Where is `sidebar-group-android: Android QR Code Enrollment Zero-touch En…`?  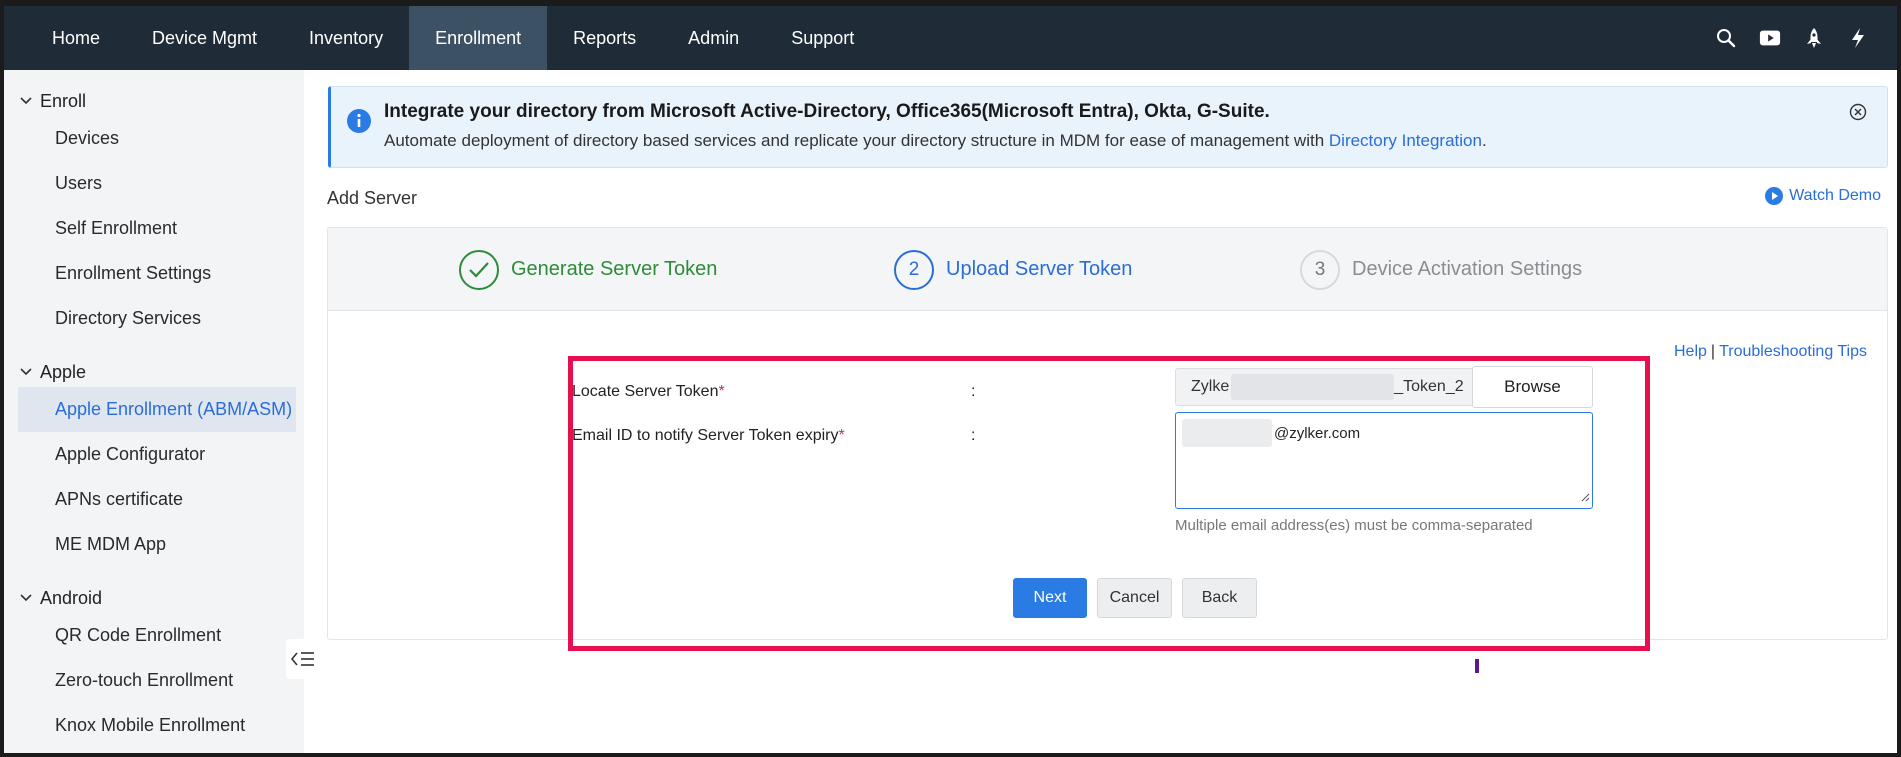
sidebar-group-android: Android QR Code Enrollment Zero-touch En… is located at coordinates (154, 665).